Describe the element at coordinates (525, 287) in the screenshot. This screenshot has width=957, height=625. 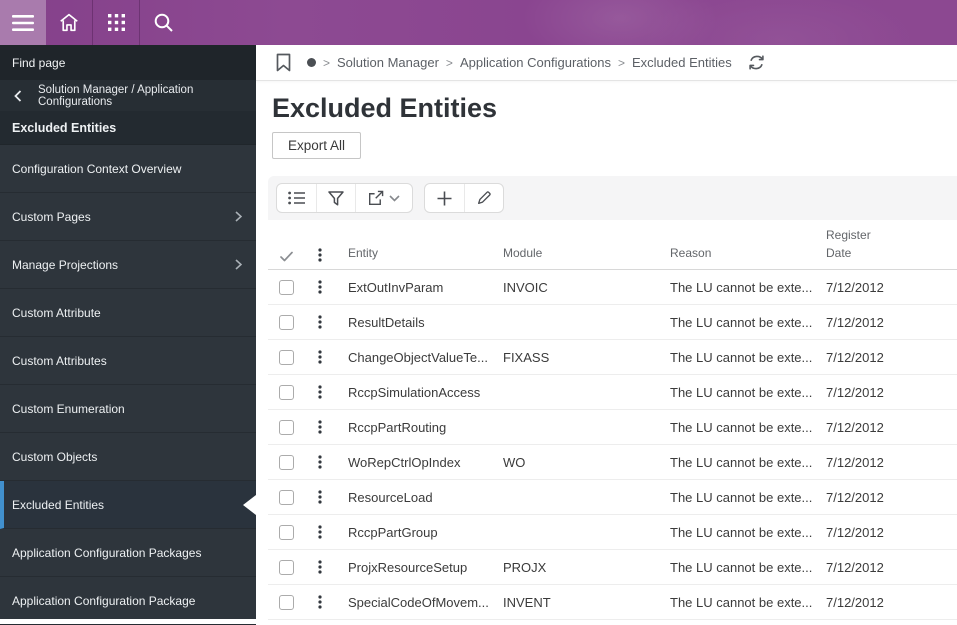
I see `cell-module: INVOIC` at that location.